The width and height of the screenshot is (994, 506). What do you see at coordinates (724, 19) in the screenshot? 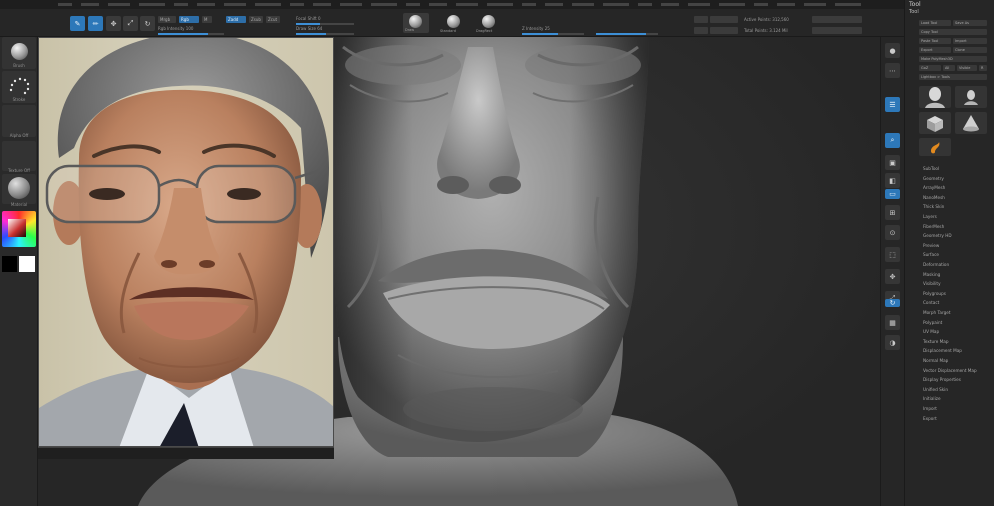
I see `zmodel-button` at bounding box center [724, 19].